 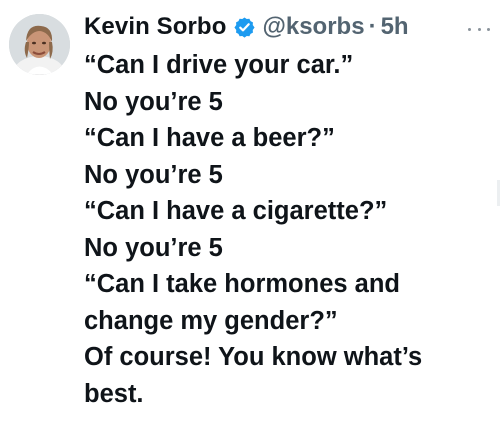 I want to click on timestamp: 5h, so click(x=395, y=27).